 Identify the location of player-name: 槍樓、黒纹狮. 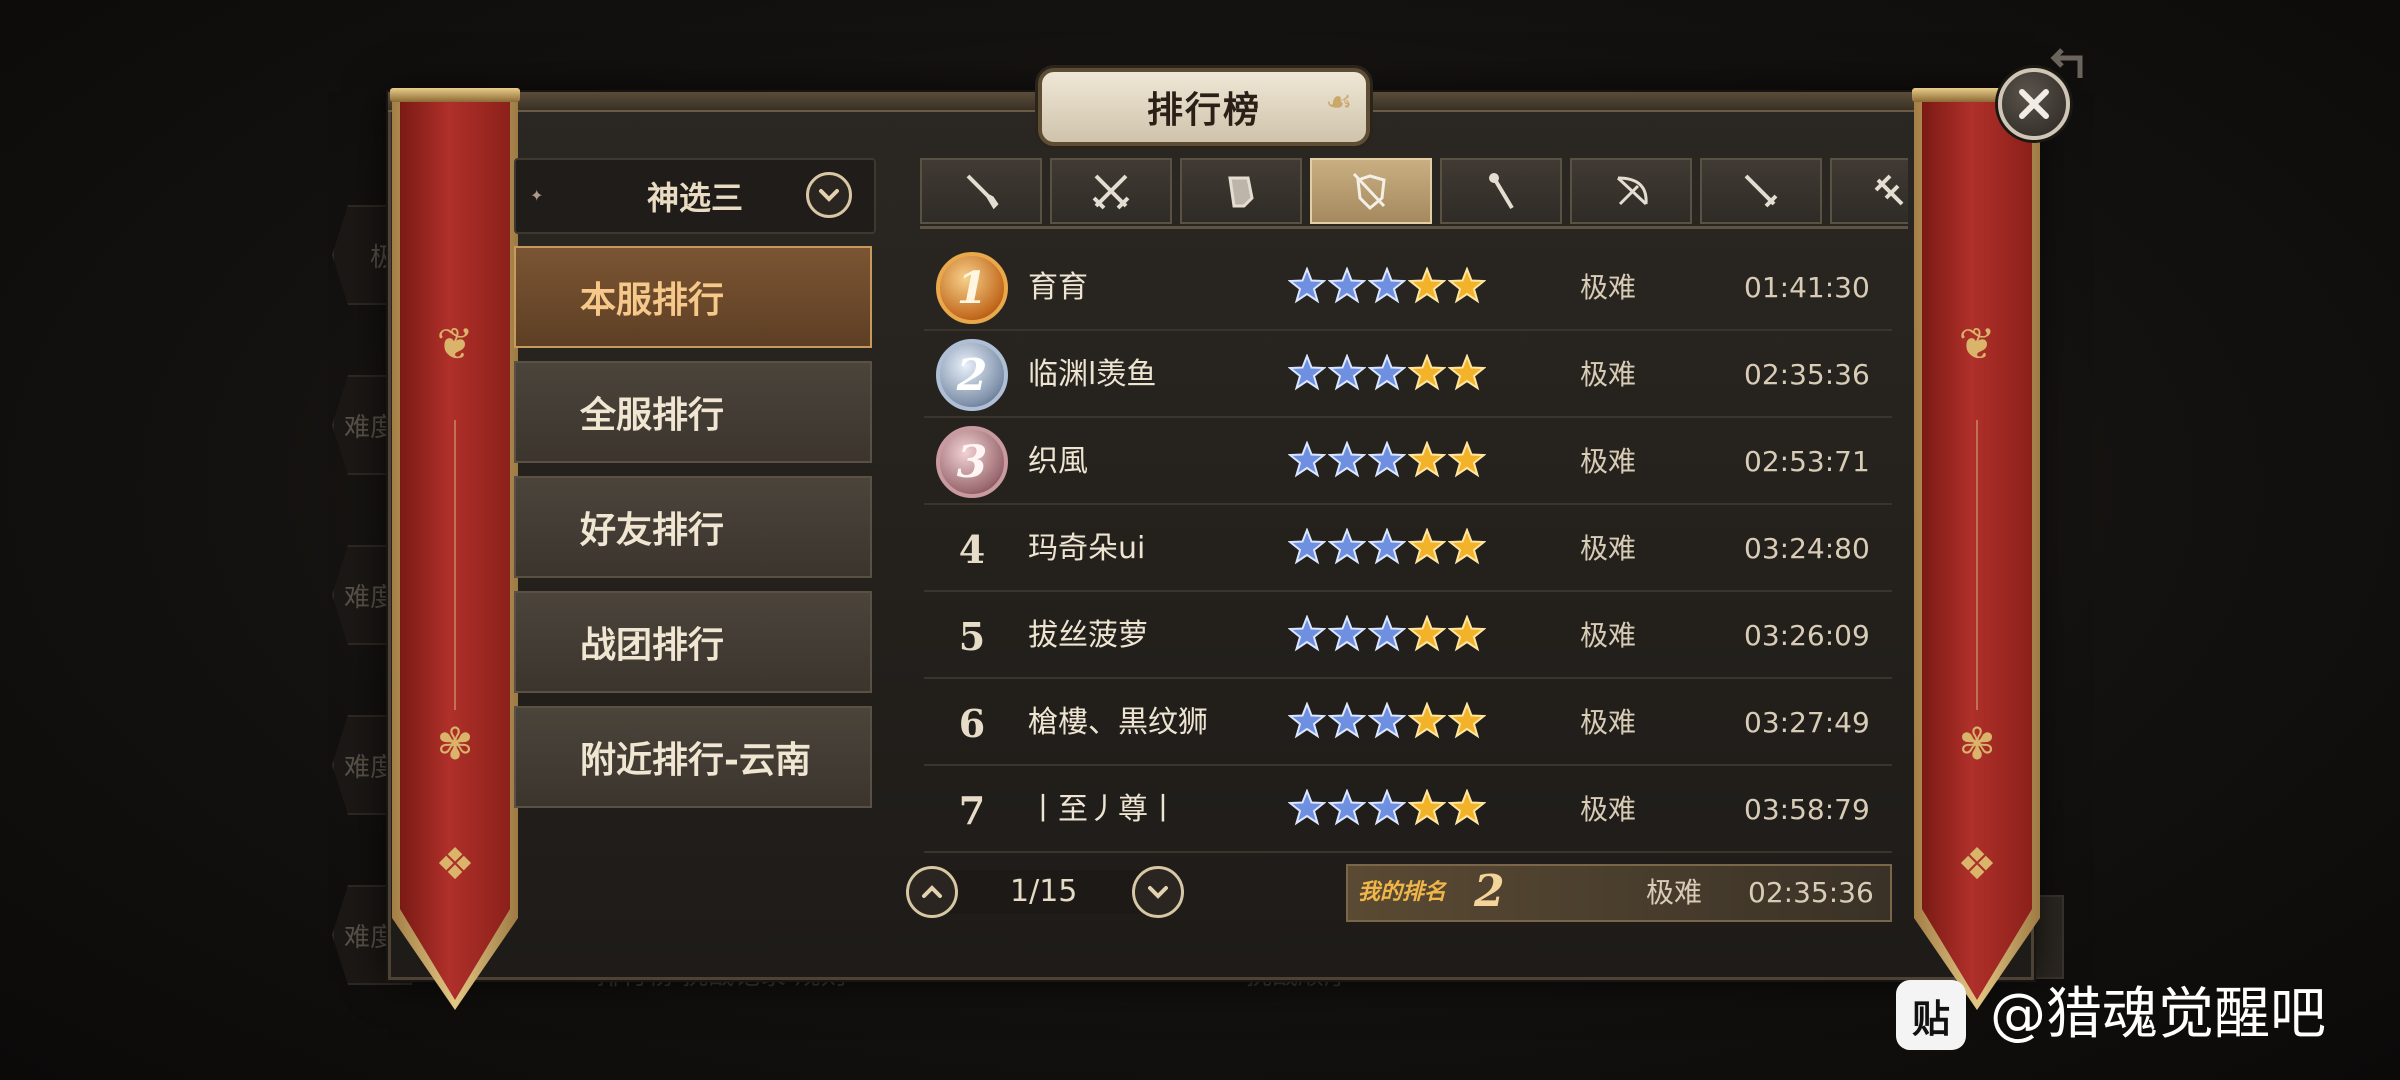
(1118, 722).